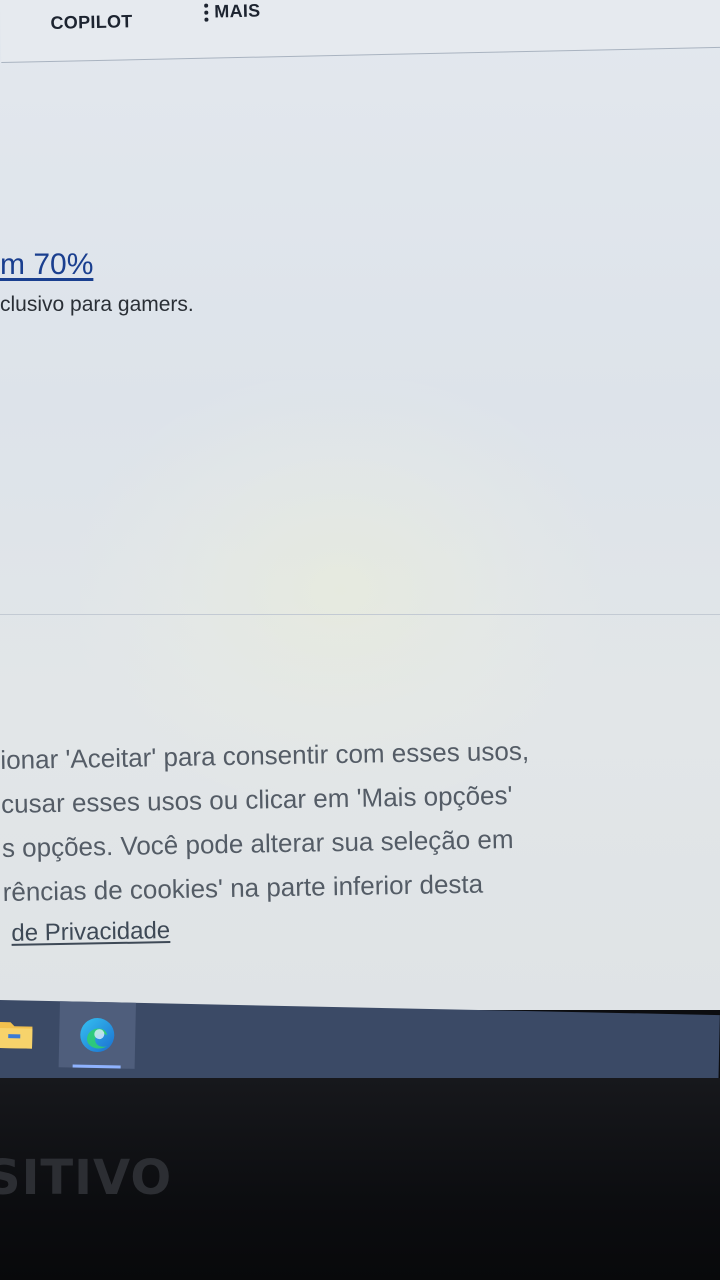 Image resolution: width=720 pixels, height=1280 pixels. I want to click on more-vertical-icon, so click(206, 12).